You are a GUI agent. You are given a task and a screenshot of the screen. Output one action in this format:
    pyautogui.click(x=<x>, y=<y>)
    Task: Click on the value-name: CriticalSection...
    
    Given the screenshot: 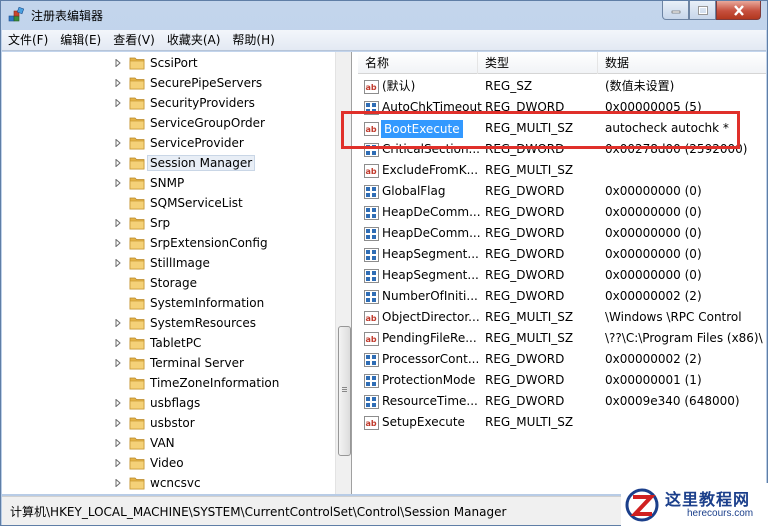 What is the action you would take?
    pyautogui.click(x=431, y=149)
    